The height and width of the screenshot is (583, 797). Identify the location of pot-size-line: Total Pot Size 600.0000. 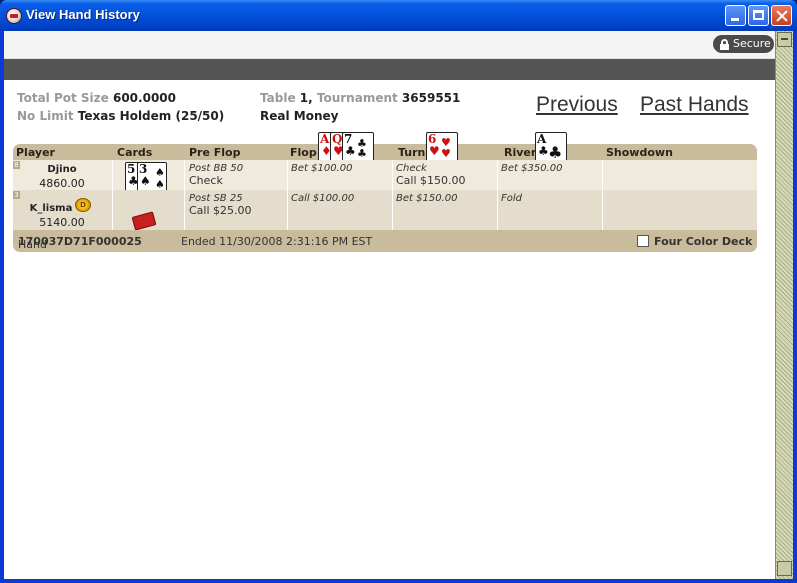
(96, 98).